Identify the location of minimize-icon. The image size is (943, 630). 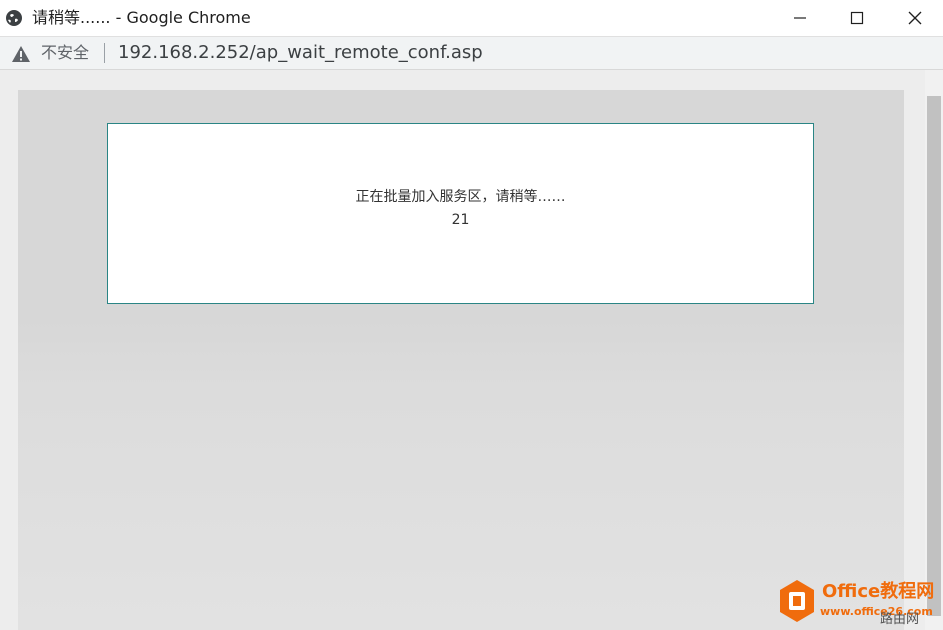
(800, 18).